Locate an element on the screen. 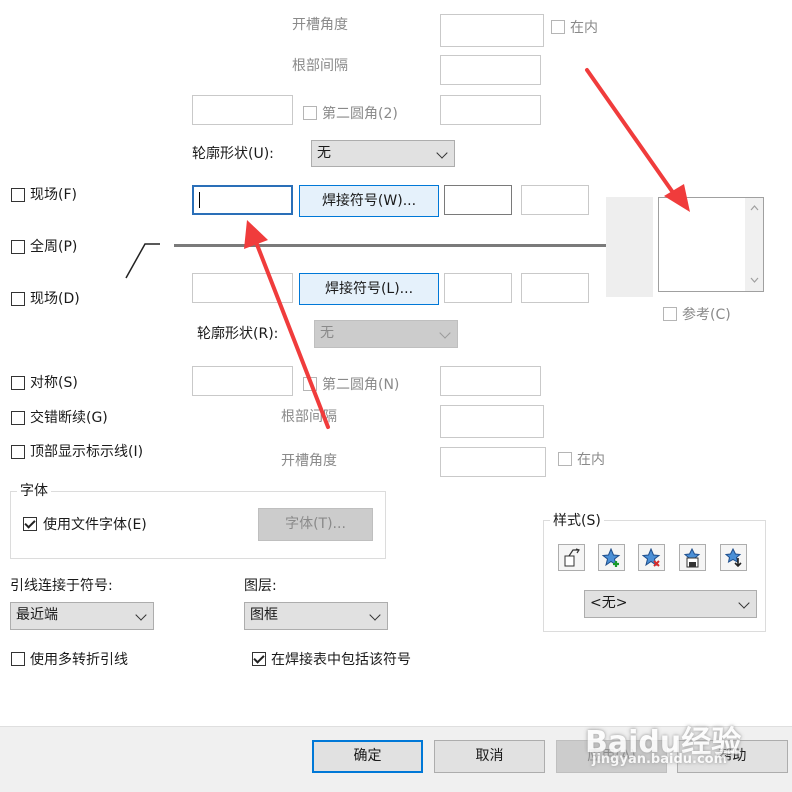 The image size is (792, 792). ok-button: 确定 is located at coordinates (367, 756).